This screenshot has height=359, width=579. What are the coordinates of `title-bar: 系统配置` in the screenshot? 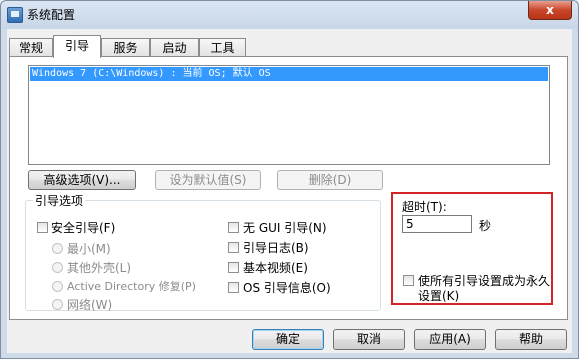 It's located at (289, 15).